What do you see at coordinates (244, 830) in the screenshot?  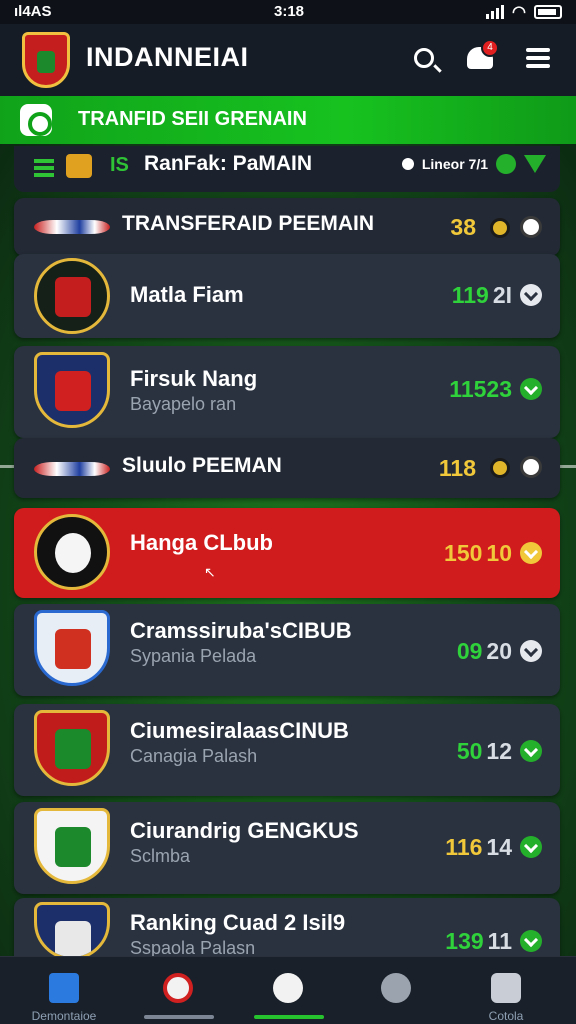 I see `club-name: Ciurandrig GENGKUS` at bounding box center [244, 830].